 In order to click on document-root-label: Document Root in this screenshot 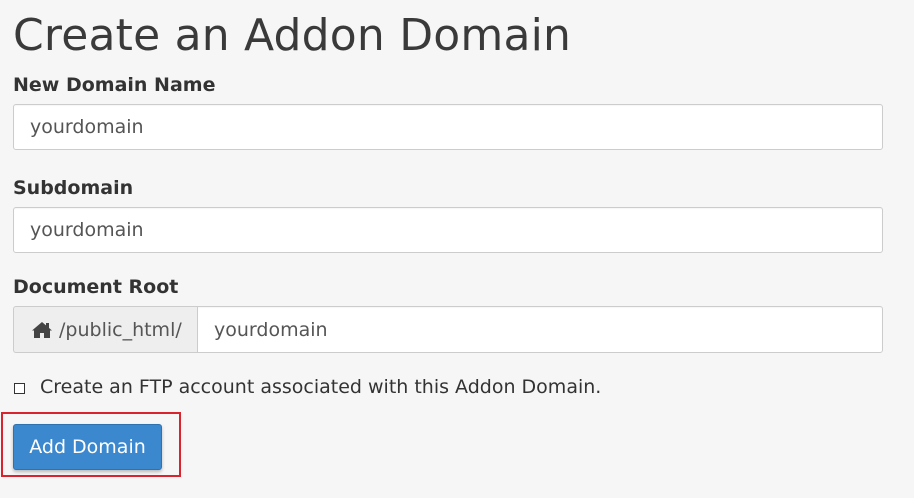, I will do `click(96, 287)`.